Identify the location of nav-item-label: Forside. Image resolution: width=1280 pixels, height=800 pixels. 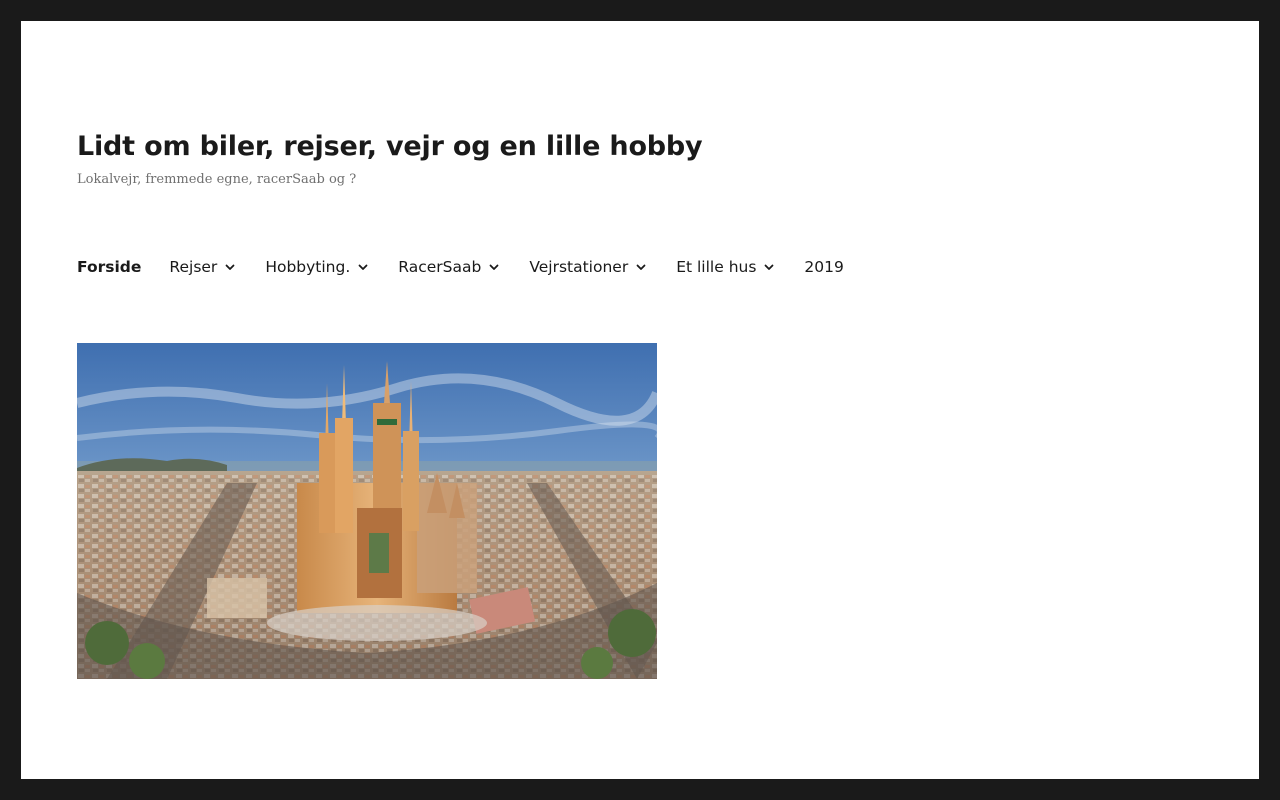
(109, 267).